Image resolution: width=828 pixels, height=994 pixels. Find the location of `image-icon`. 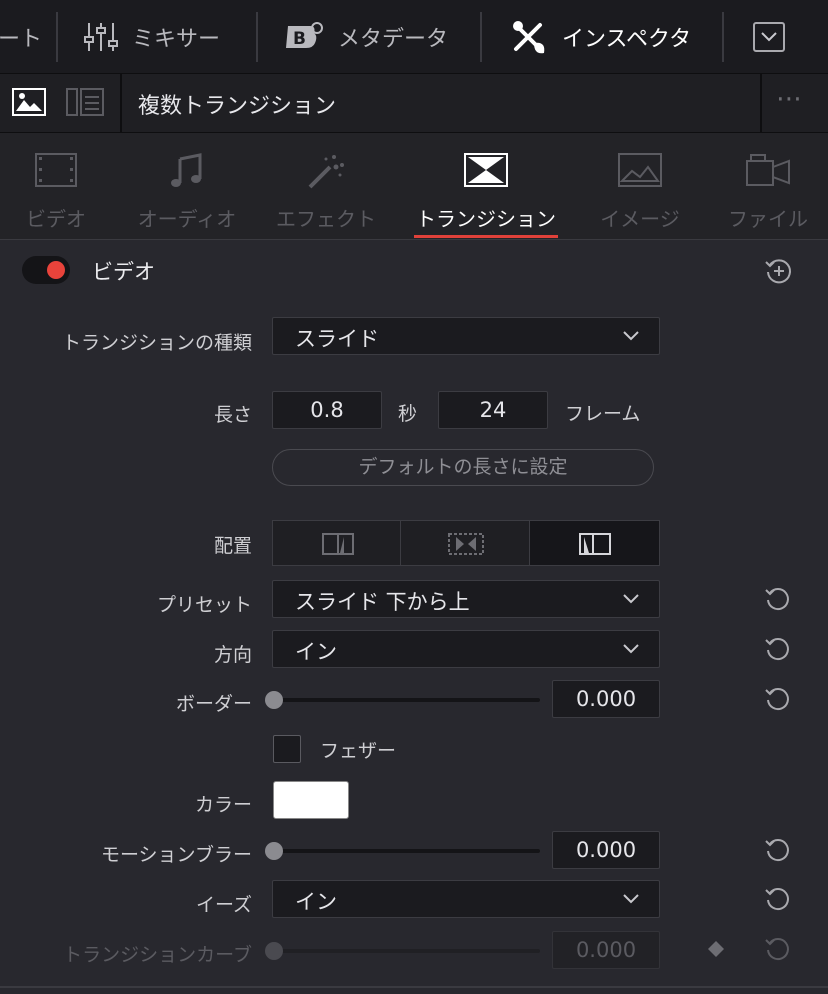

image-icon is located at coordinates (640, 170).